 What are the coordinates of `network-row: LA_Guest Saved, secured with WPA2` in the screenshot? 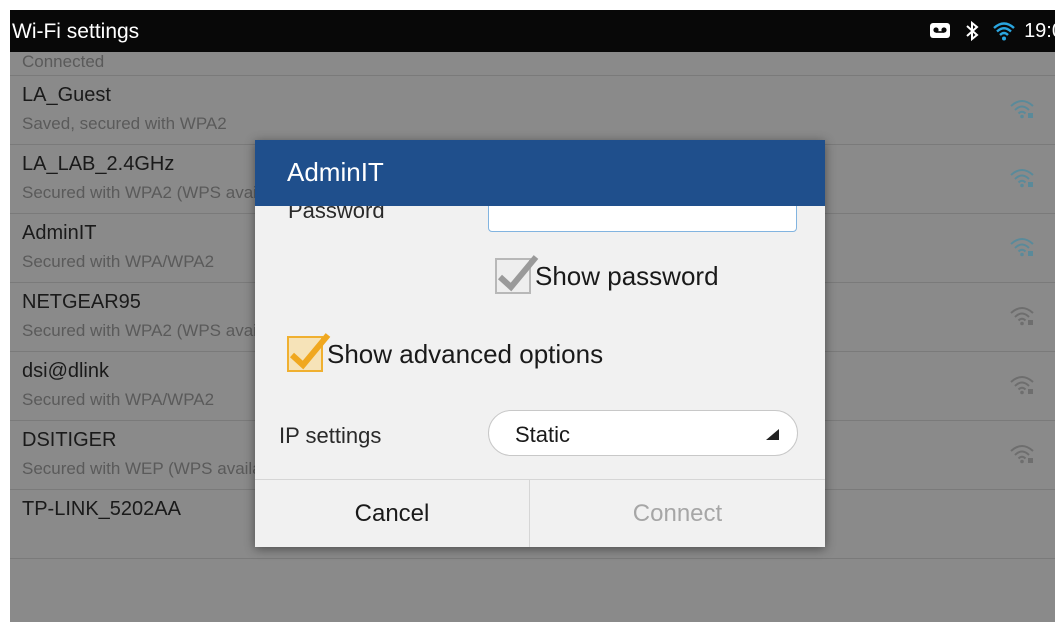 It's located at (532, 110).